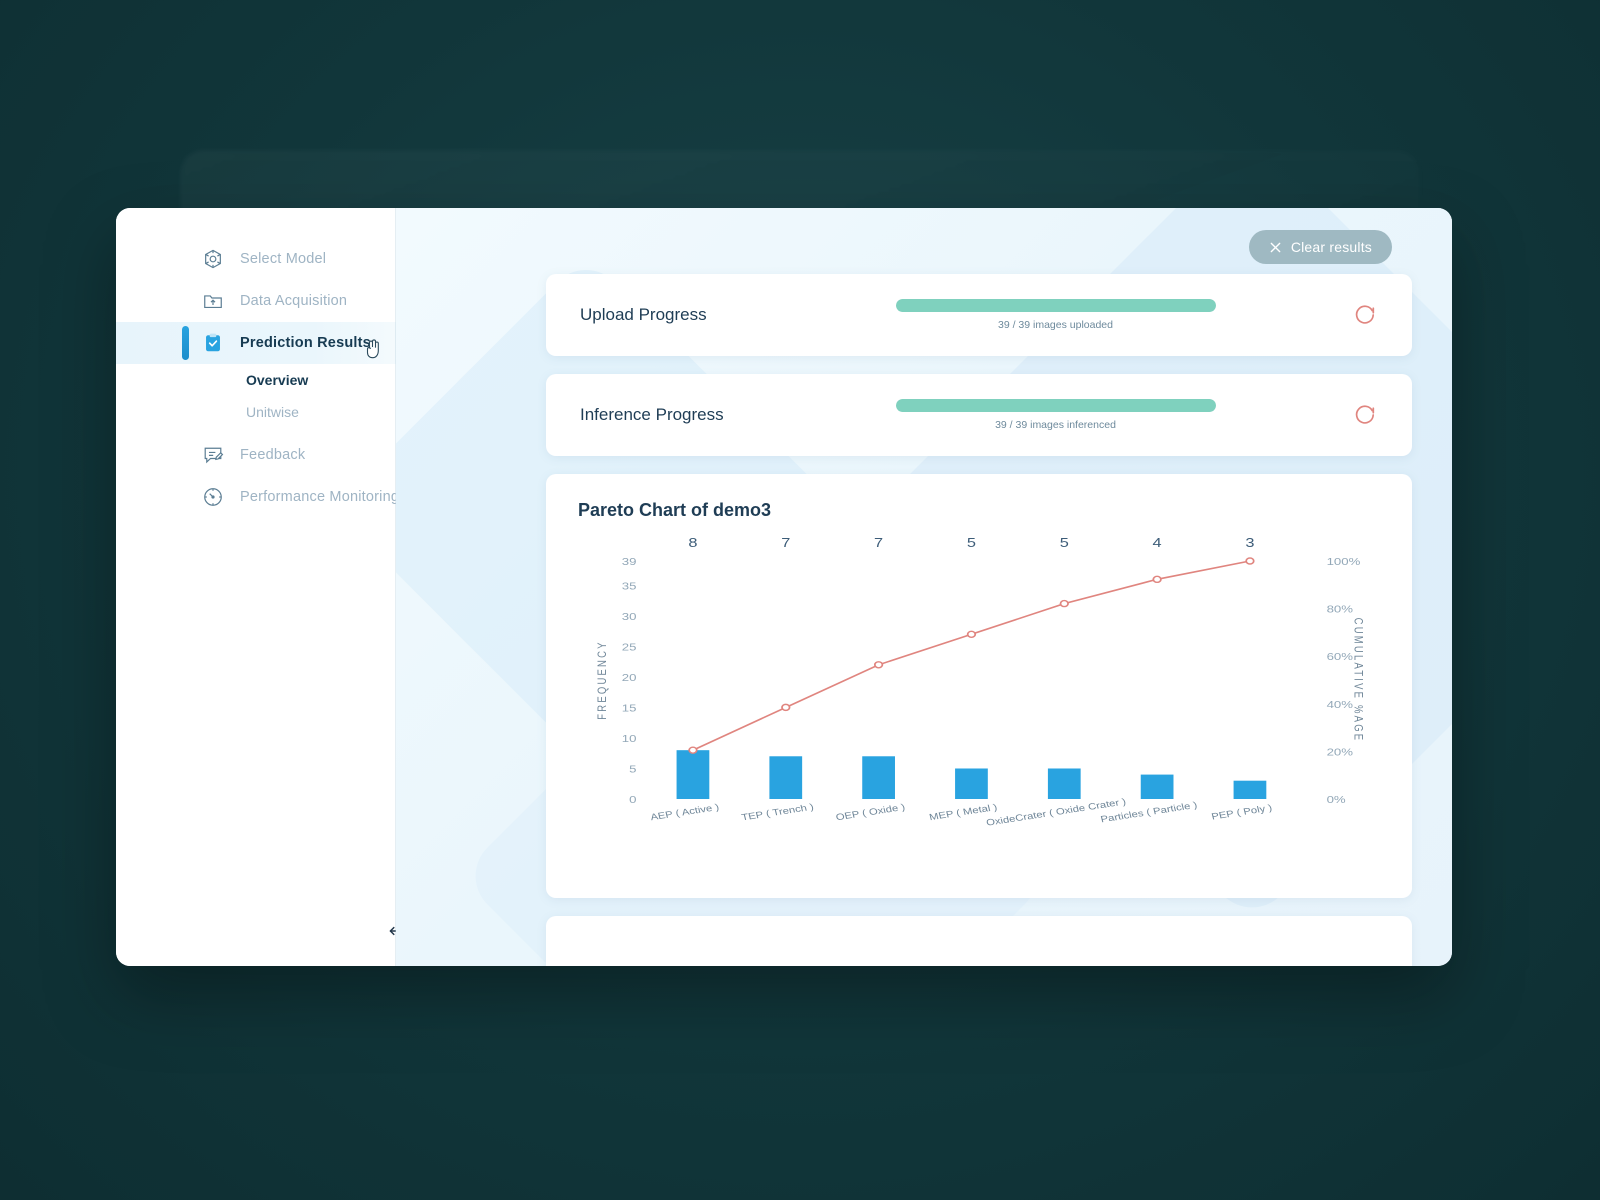 The image size is (1600, 1200). Describe the element at coordinates (629, 616) in the screenshot. I see `y-axis-tick: 30` at that location.